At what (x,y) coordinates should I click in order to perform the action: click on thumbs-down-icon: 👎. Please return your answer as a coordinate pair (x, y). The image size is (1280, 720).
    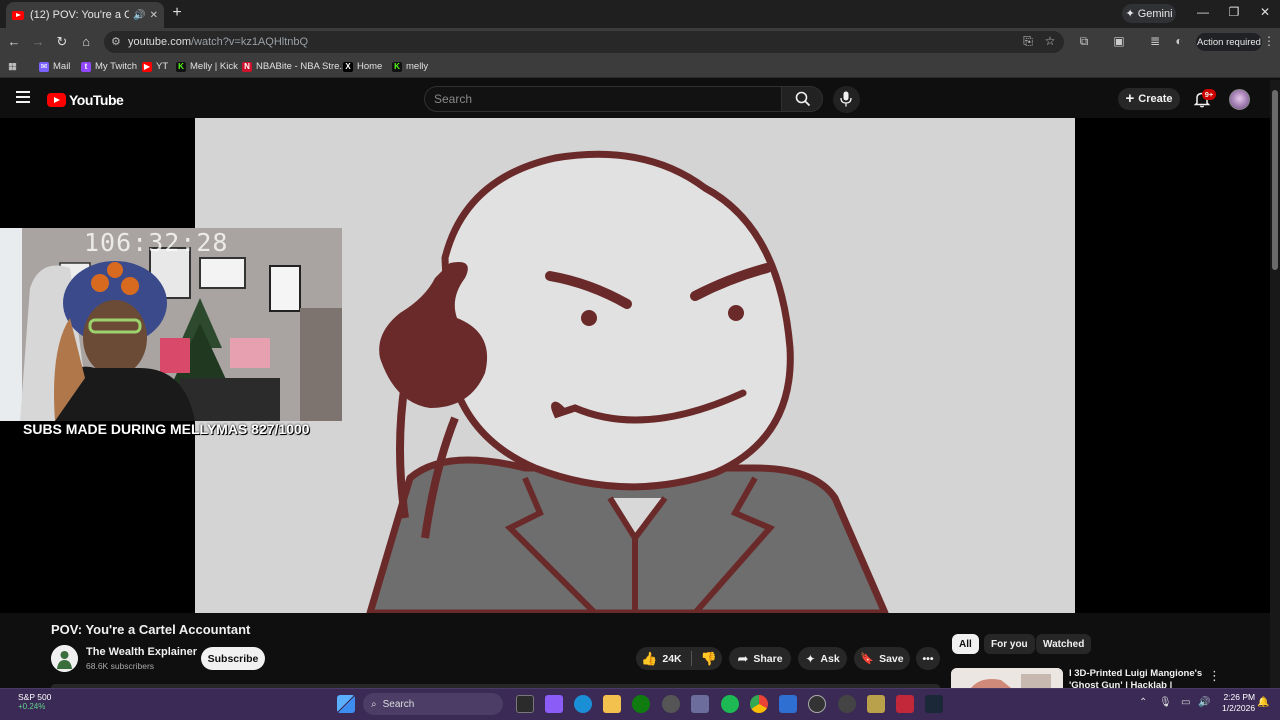
    Looking at the image, I should click on (708, 658).